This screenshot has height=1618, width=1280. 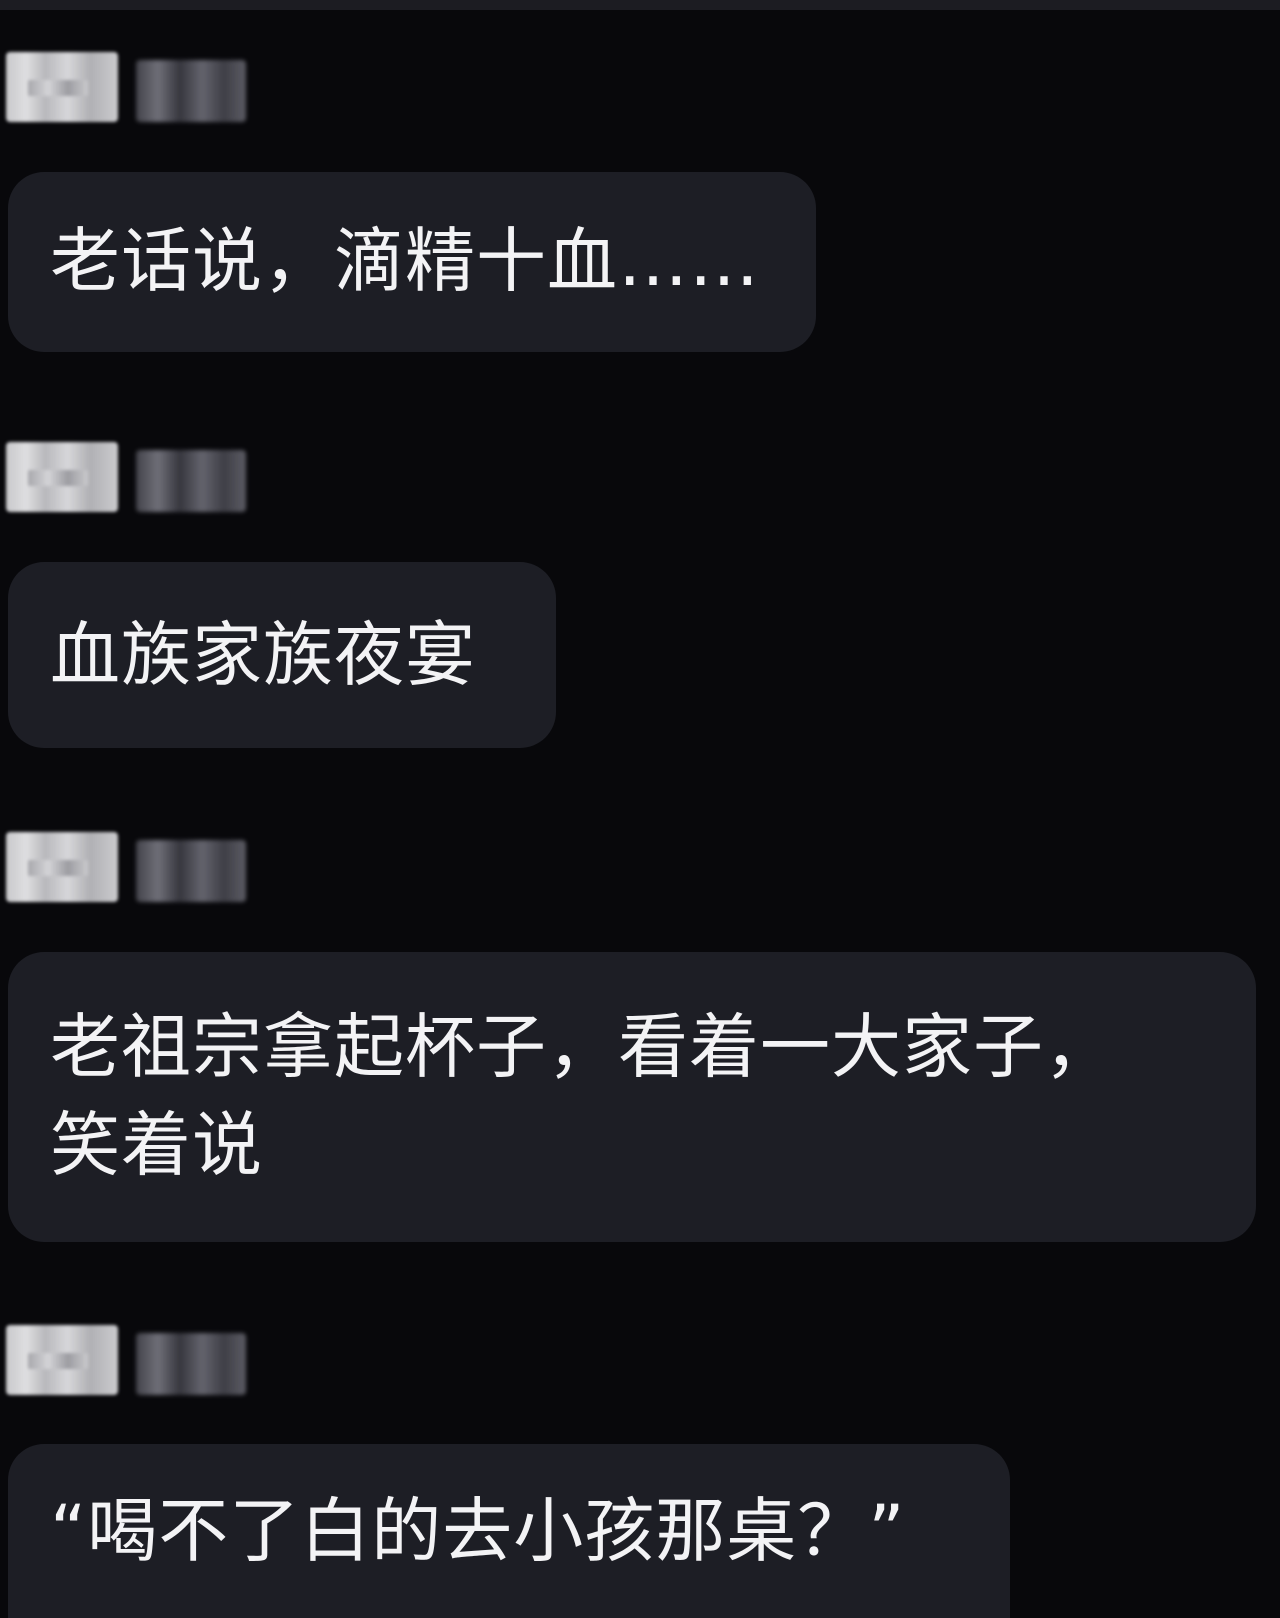 What do you see at coordinates (582, 1096) in the screenshot?
I see `message-text: 老祖宗拿起杯子，看着一大家子， 笑着说` at bounding box center [582, 1096].